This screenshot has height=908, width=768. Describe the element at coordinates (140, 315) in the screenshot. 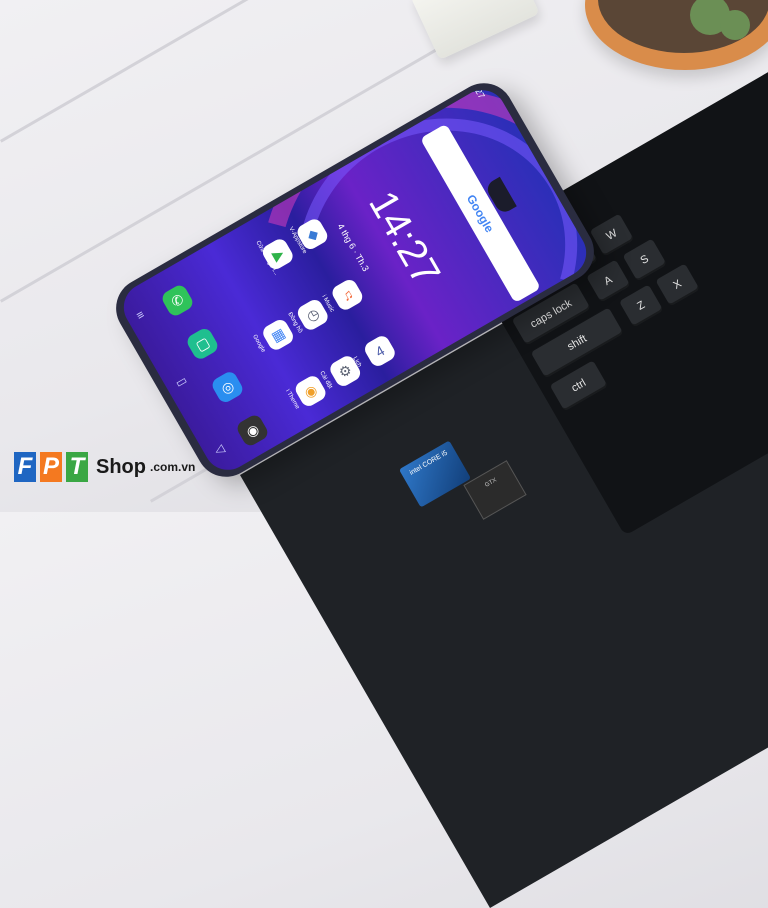

I see `menu-nav-icon: ≡` at that location.